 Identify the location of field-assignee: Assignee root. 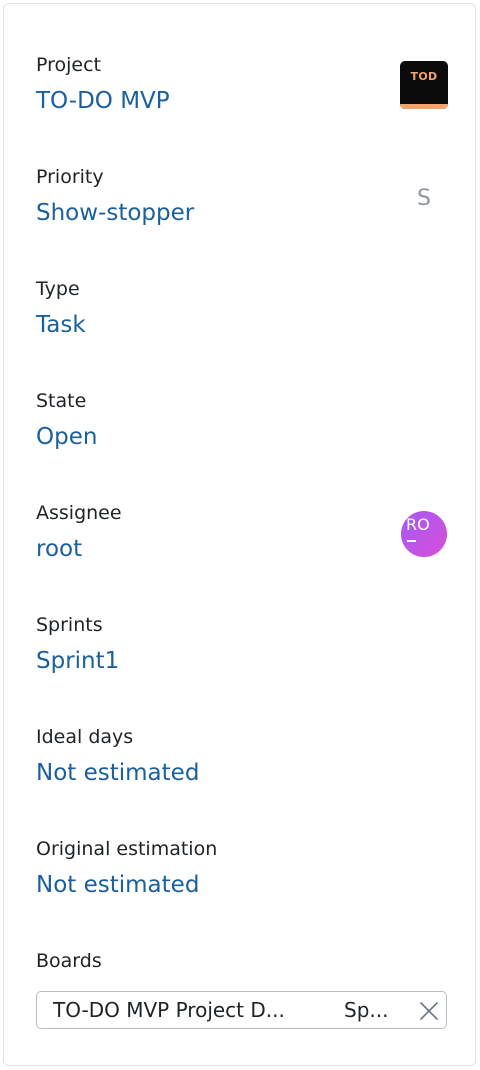
(242, 536).